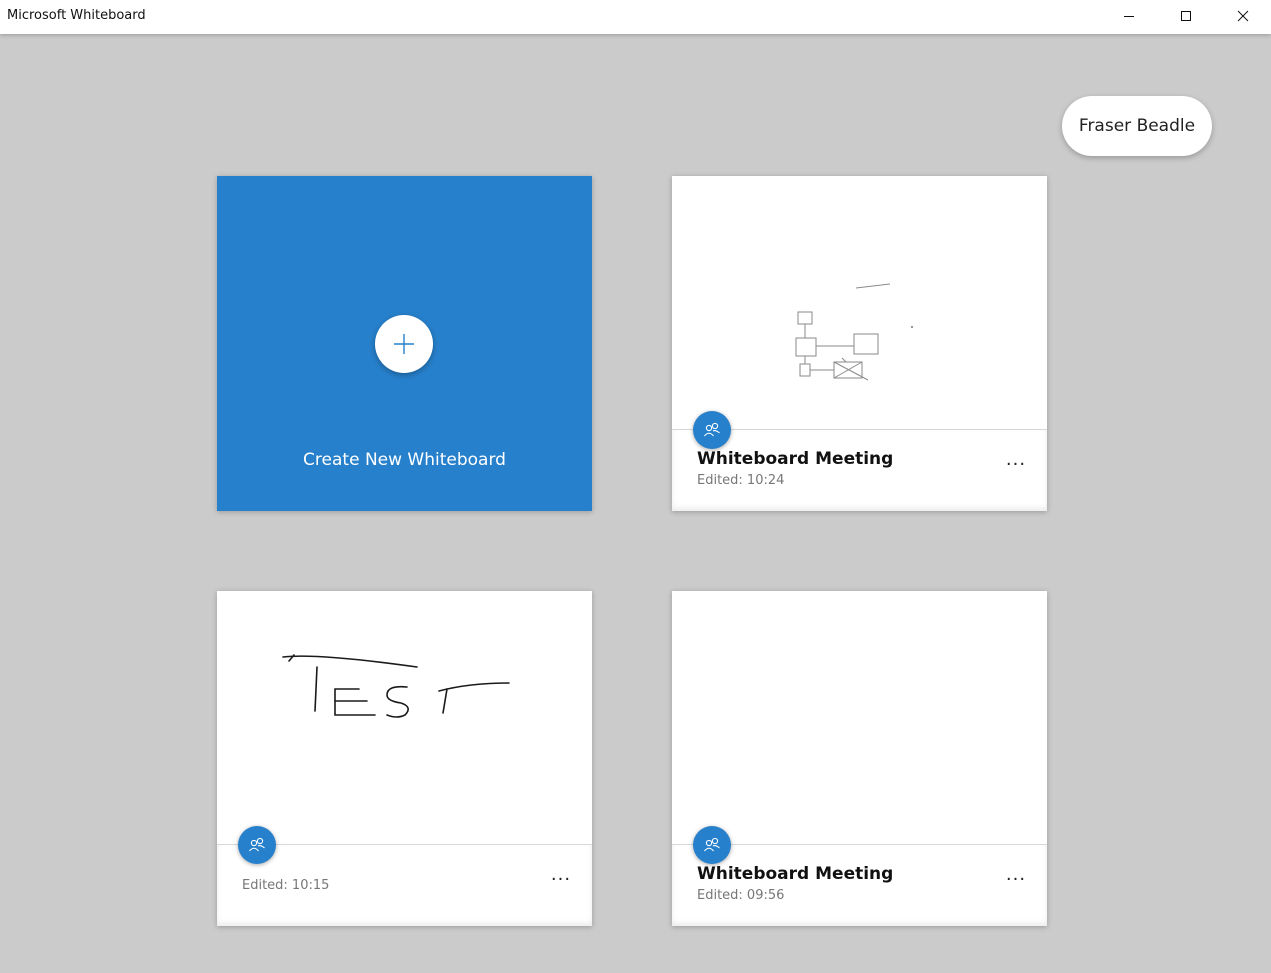 This screenshot has width=1271, height=973. I want to click on minimize-button, so click(1129, 16).